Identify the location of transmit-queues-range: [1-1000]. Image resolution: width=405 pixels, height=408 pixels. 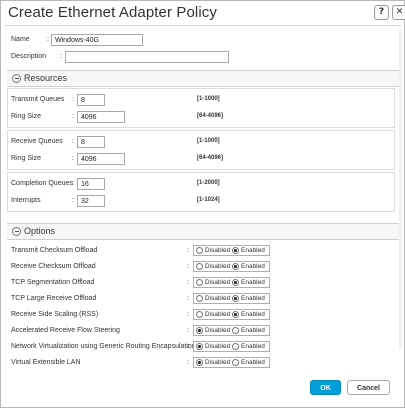
(208, 99).